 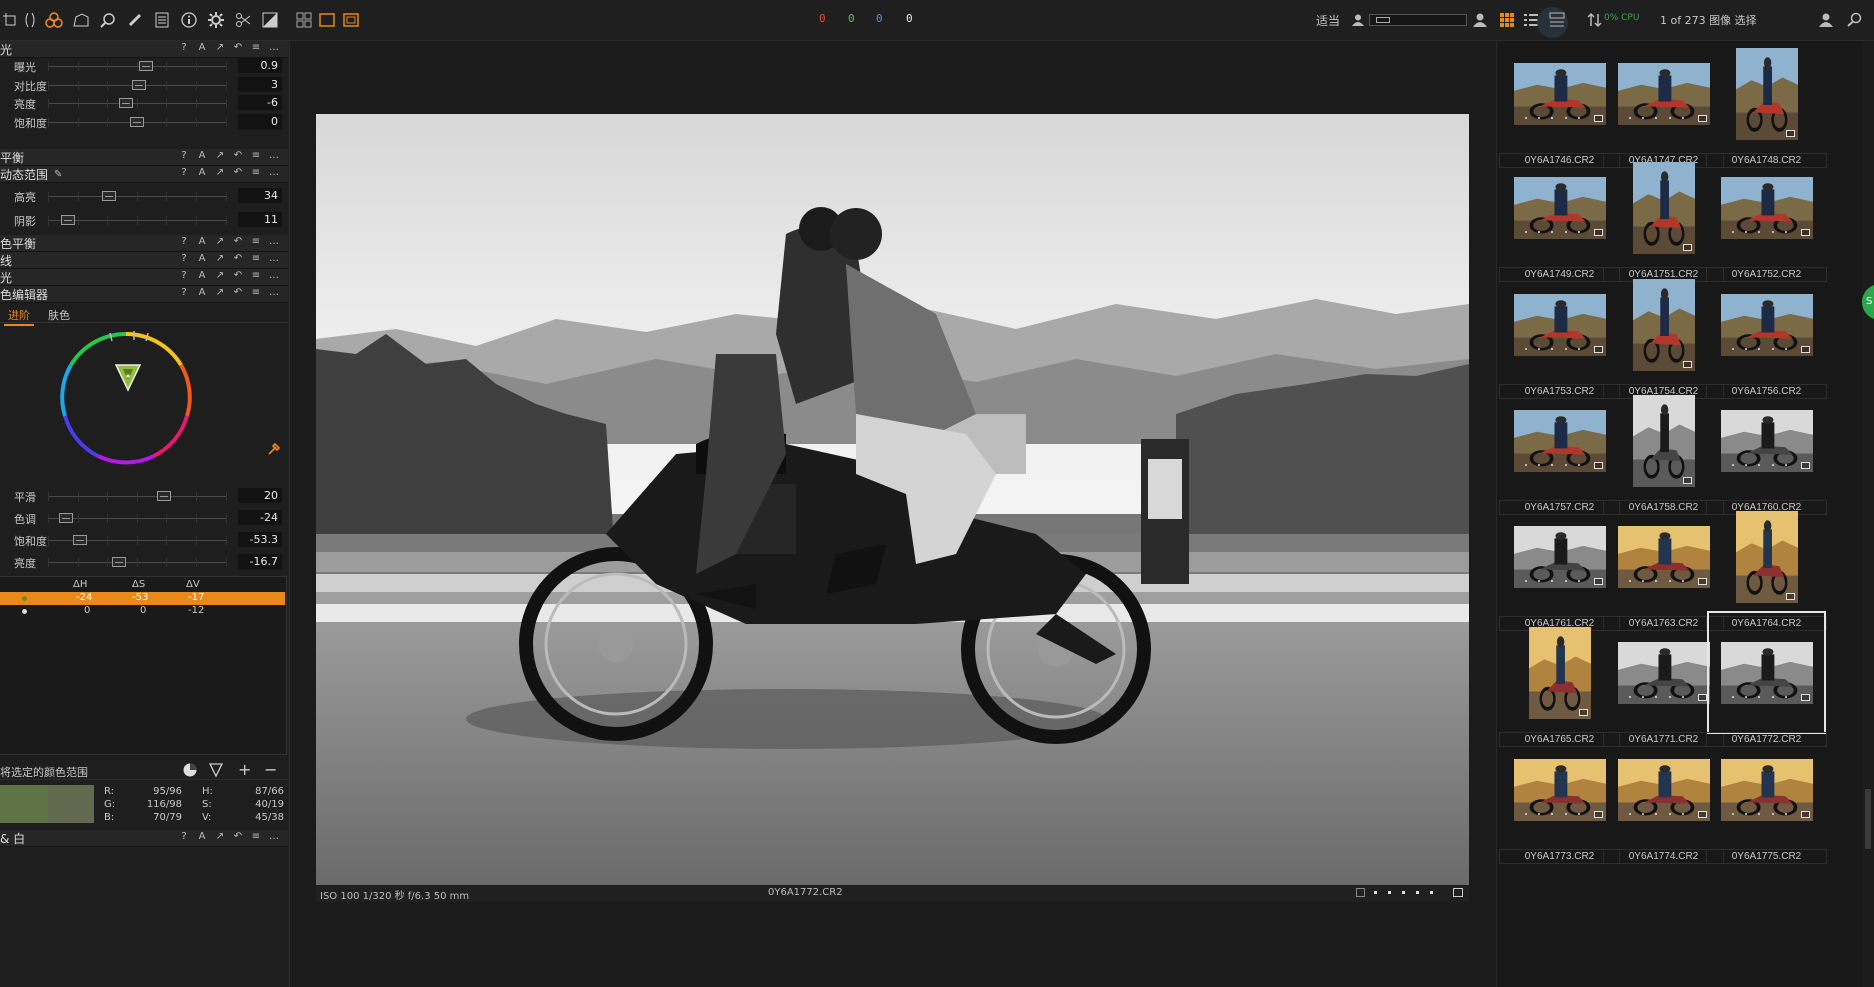 I want to click on slider-value-field: 0, so click(x=260, y=121).